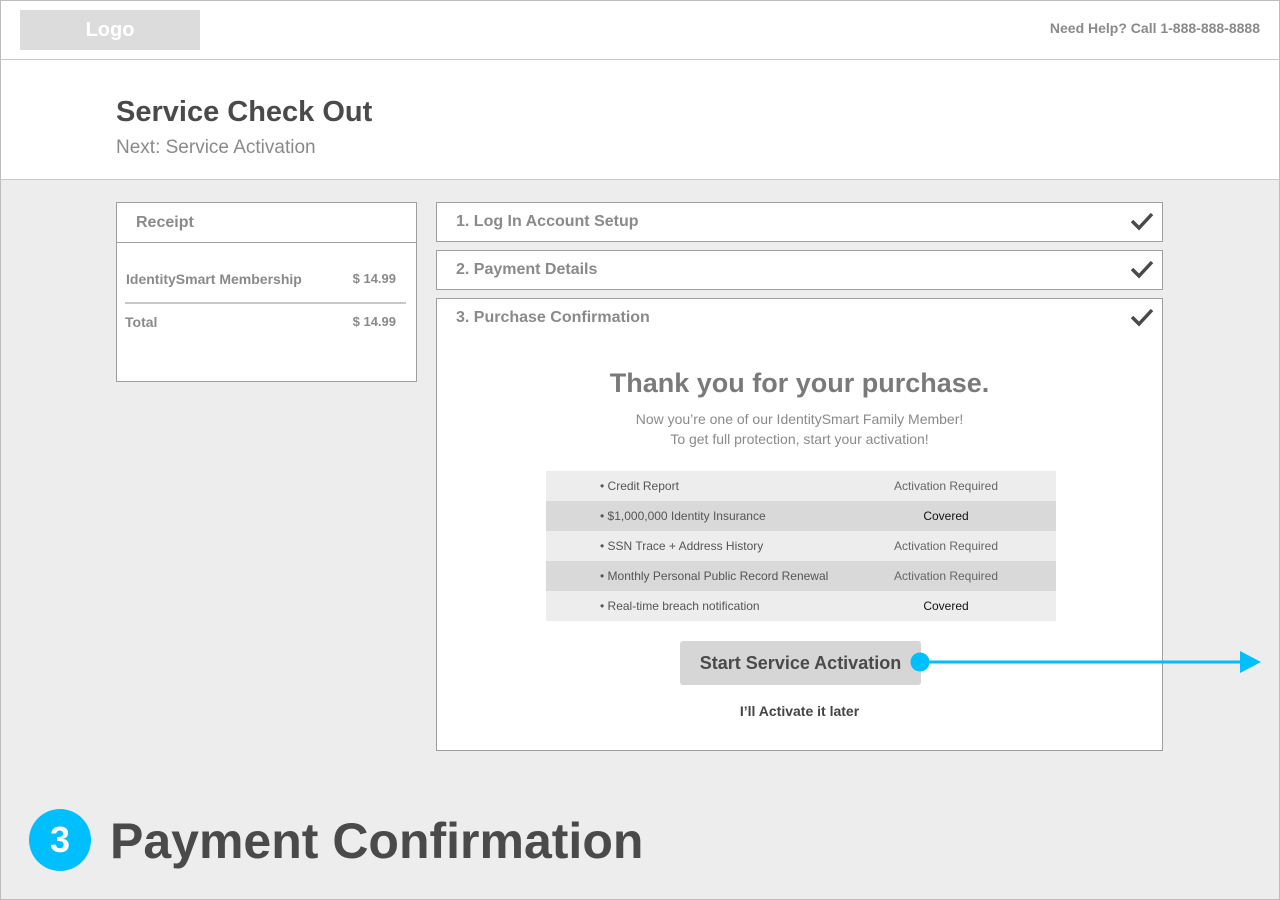 The image size is (1280, 900). Describe the element at coordinates (266, 223) in the screenshot. I see `receipt-heading: Receipt` at that location.